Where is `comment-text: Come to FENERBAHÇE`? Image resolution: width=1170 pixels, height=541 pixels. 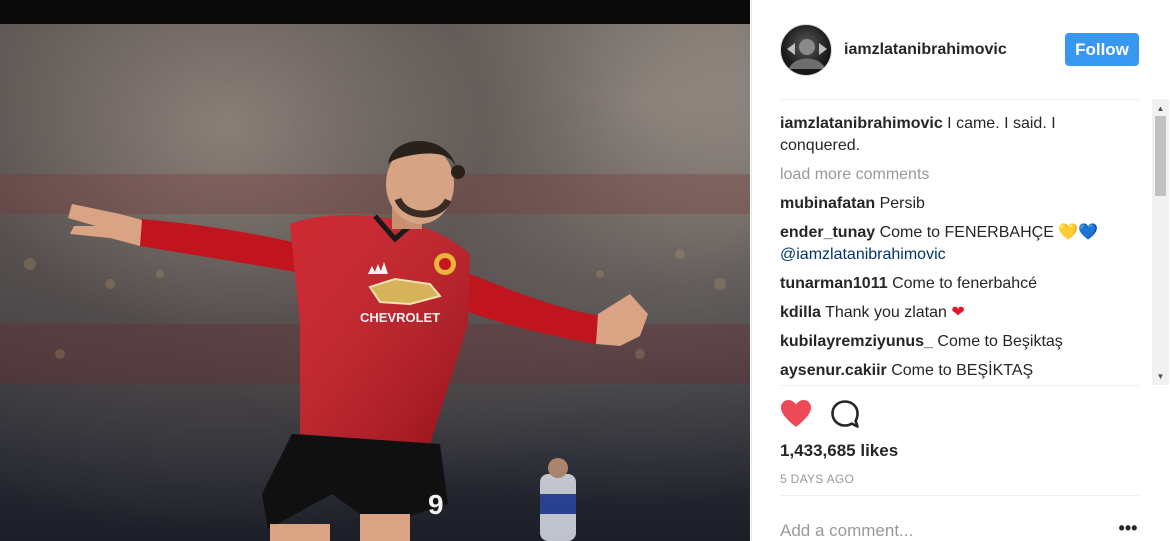
comment-text: Come to FENERBAHÇE is located at coordinates (966, 232).